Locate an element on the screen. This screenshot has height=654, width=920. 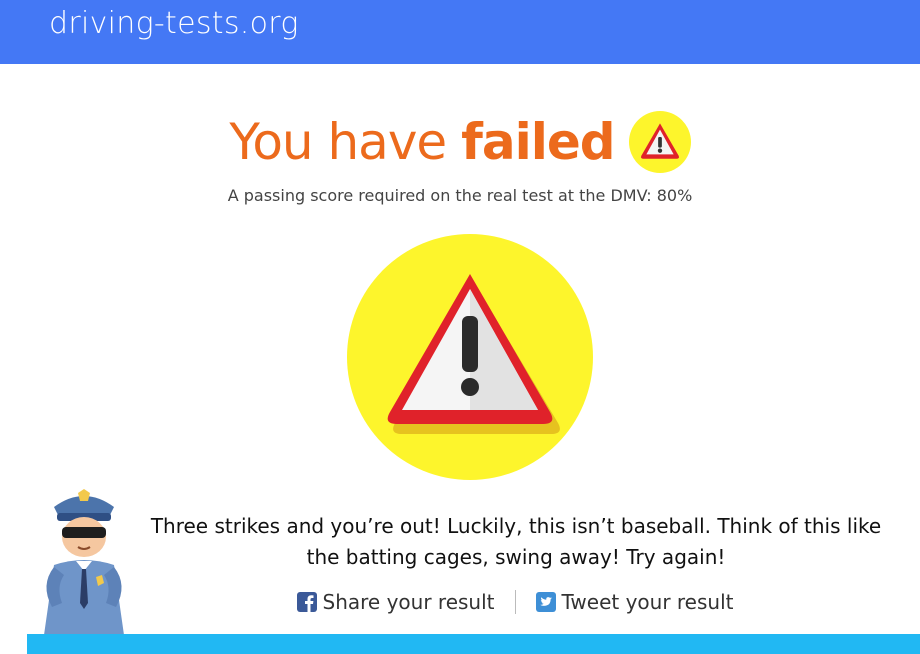
share-divider is located at coordinates (515, 602).